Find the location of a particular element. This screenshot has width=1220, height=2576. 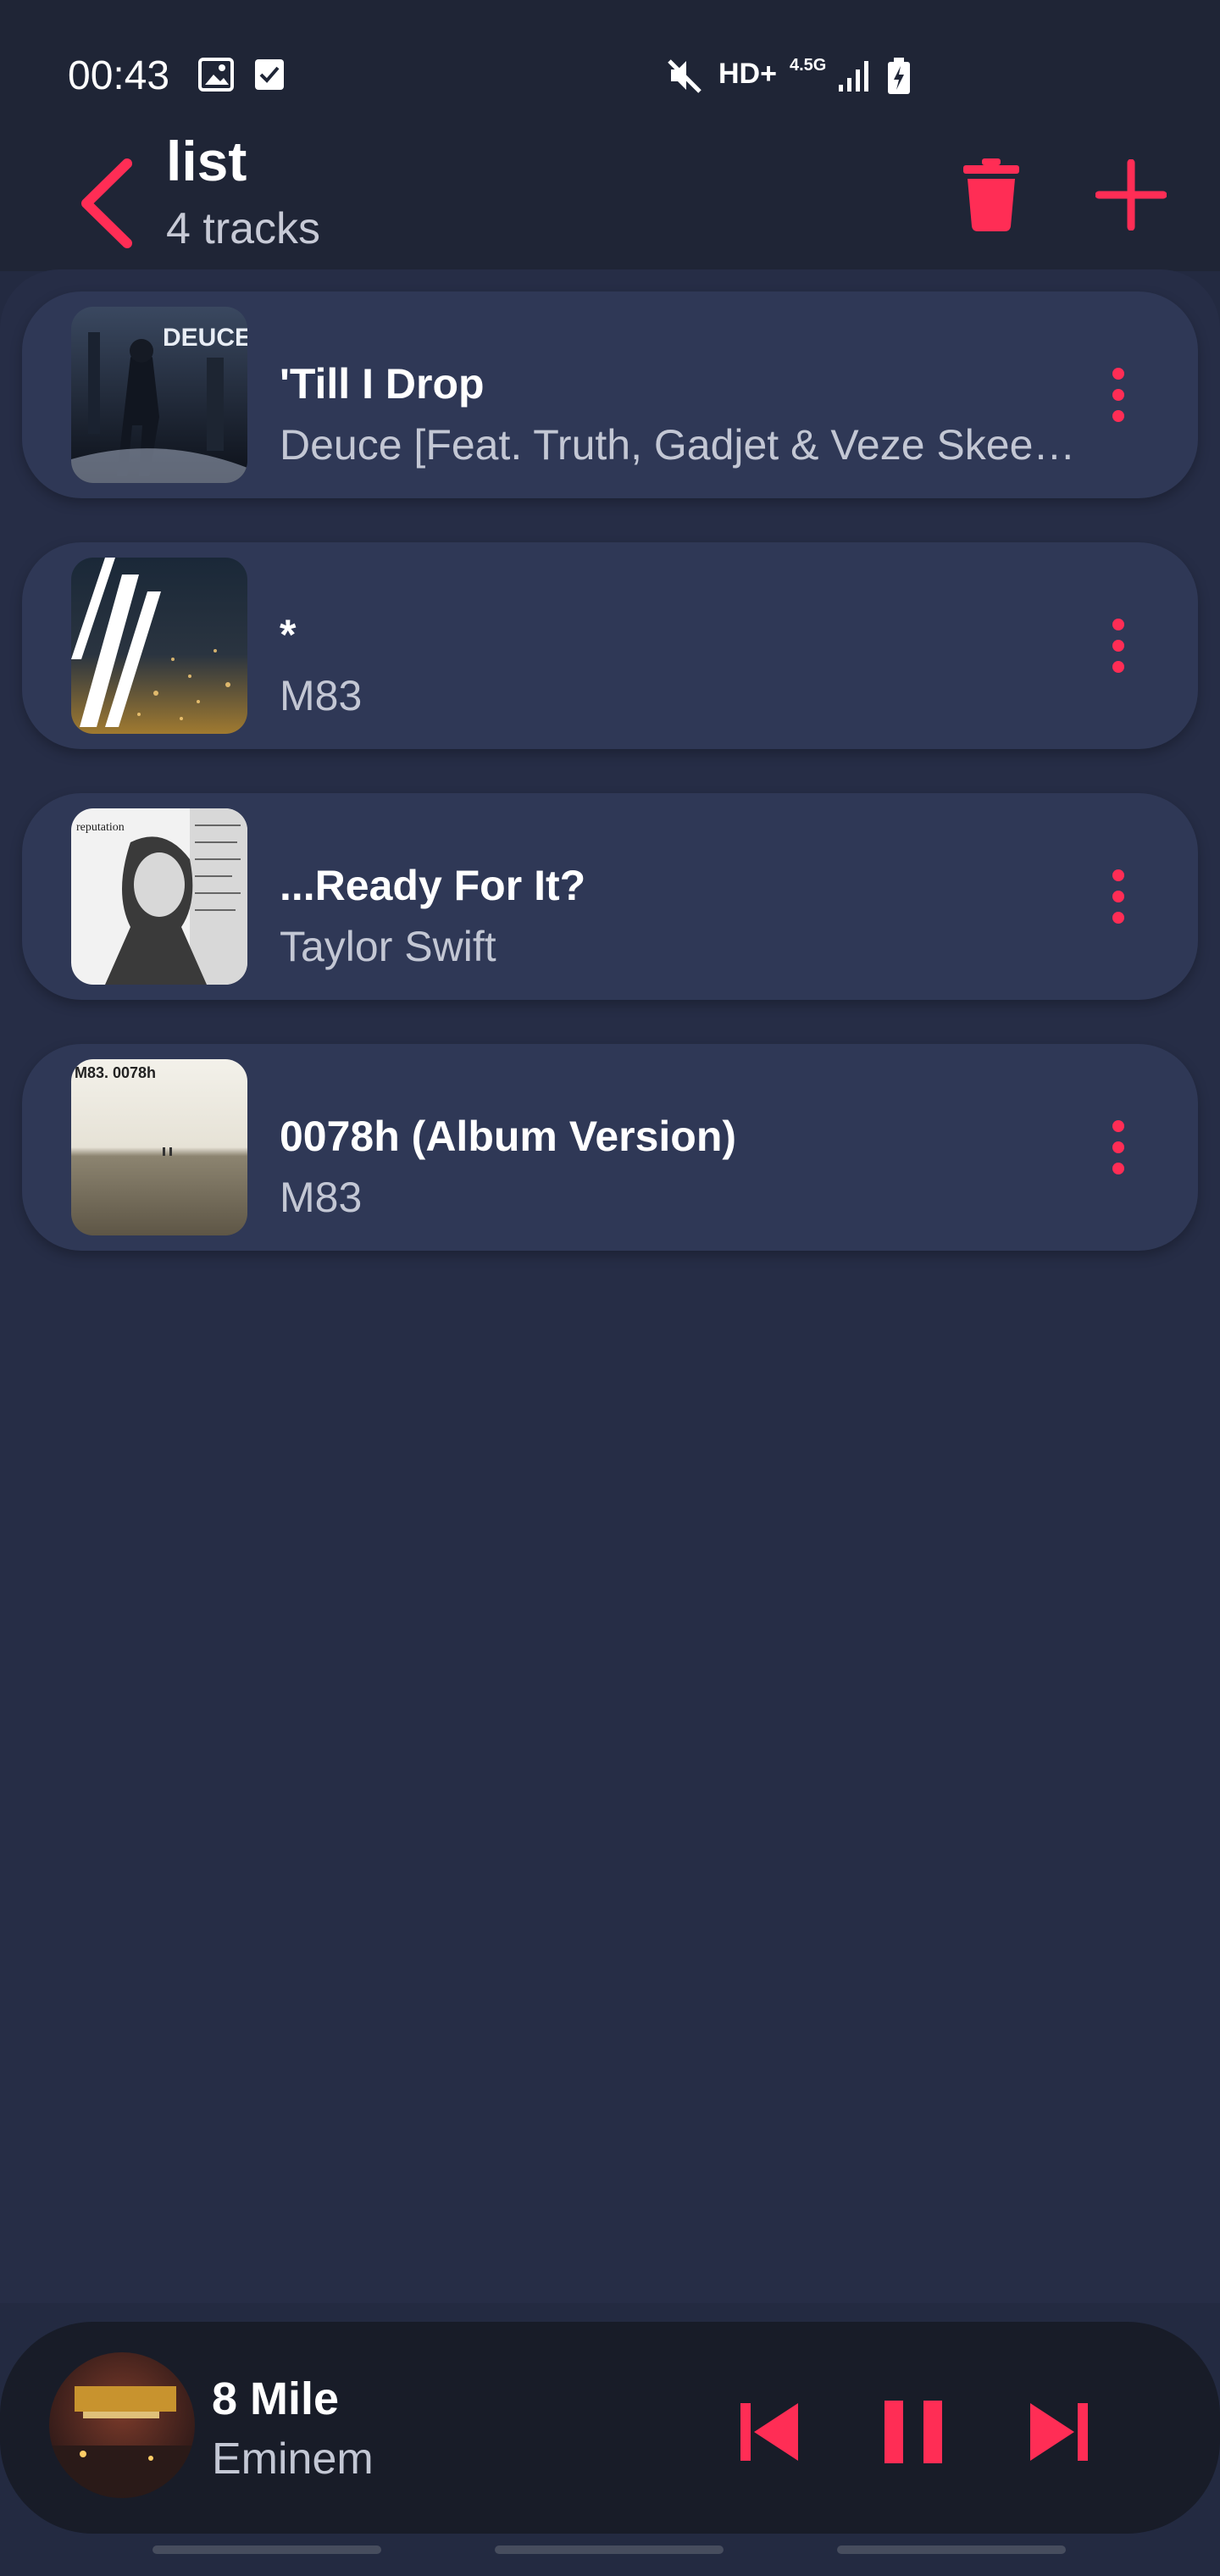

nav-back-bar is located at coordinates (951, 2549).